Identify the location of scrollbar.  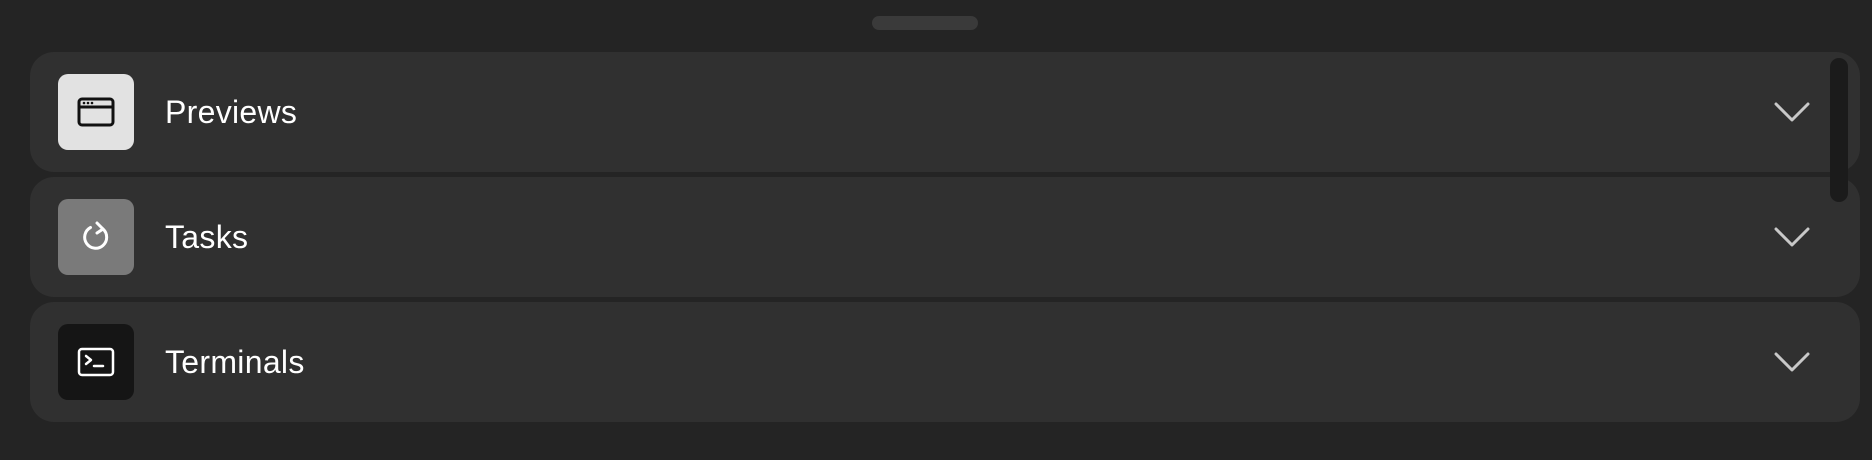
(1839, 130).